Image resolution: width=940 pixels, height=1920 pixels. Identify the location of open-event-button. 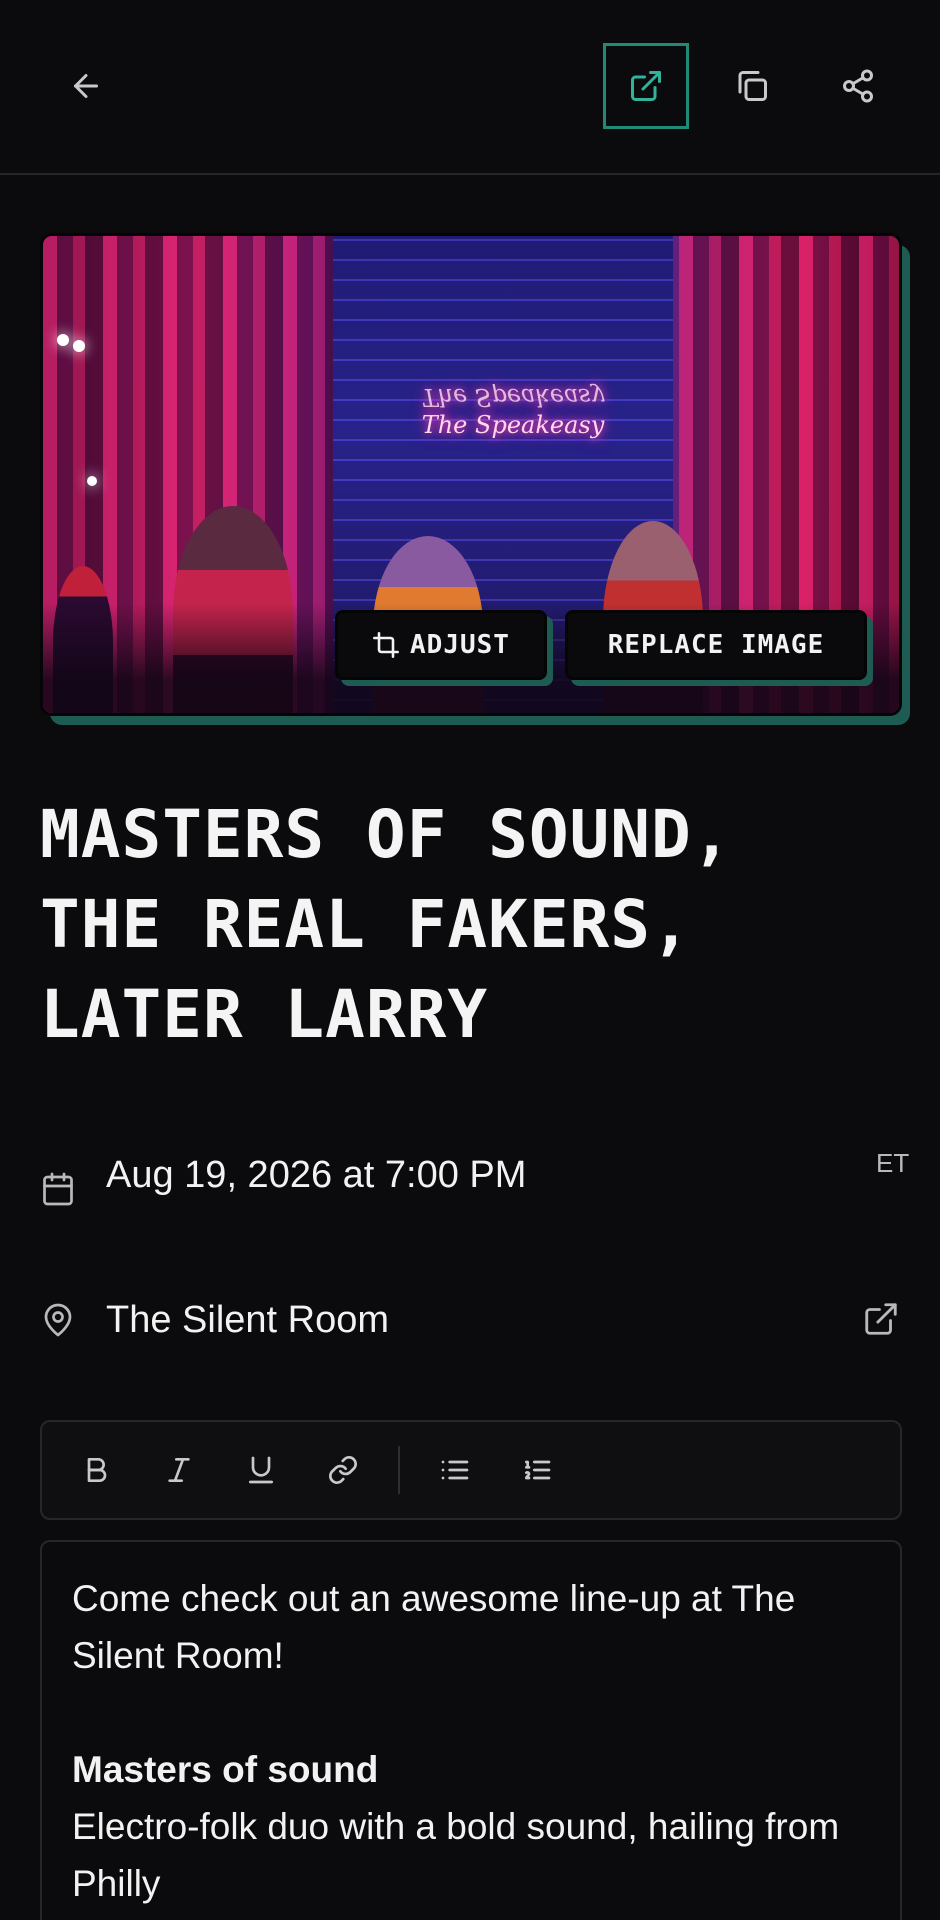
(646, 86).